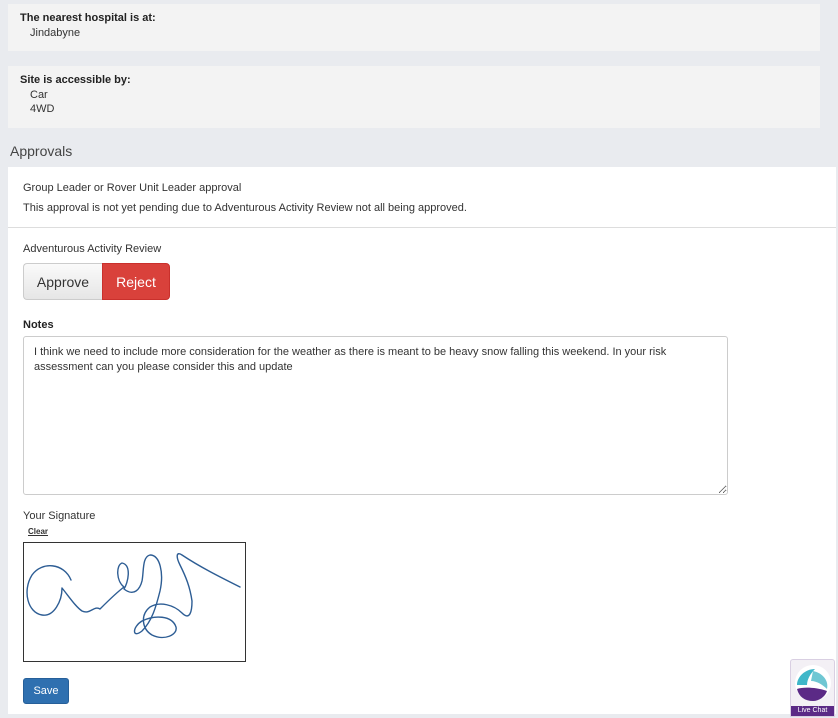 The image size is (838, 718). What do you see at coordinates (136, 281) in the screenshot?
I see `reject-button: Reject` at bounding box center [136, 281].